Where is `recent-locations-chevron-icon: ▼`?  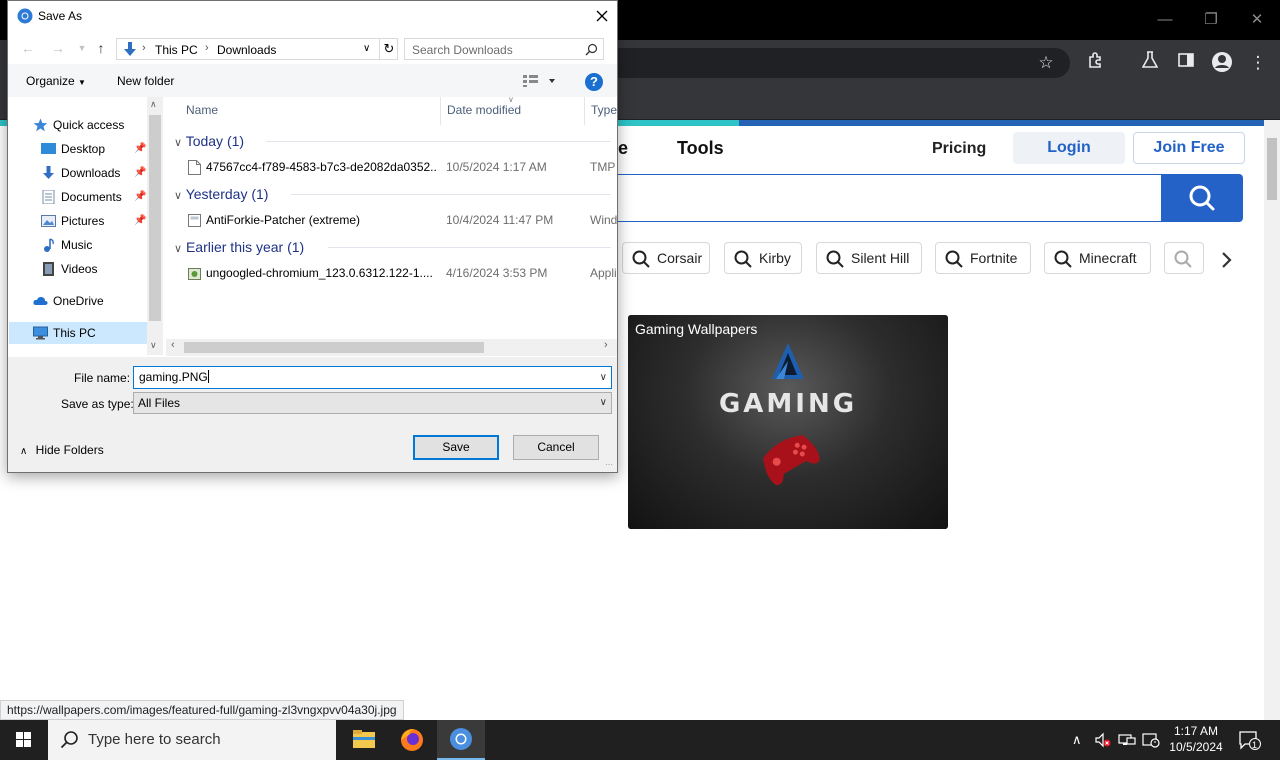
recent-locations-chevron-icon: ▼ is located at coordinates (82, 48).